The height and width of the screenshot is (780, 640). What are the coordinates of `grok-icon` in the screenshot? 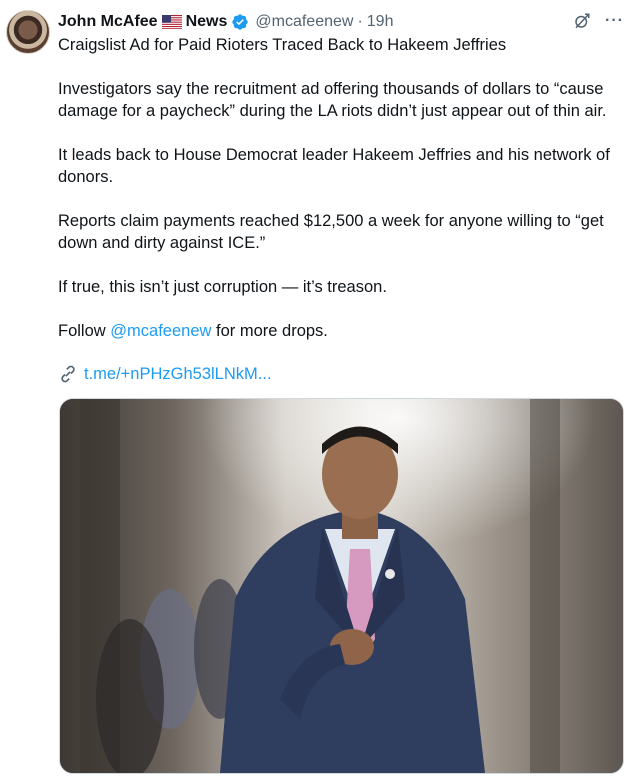 It's located at (582, 21).